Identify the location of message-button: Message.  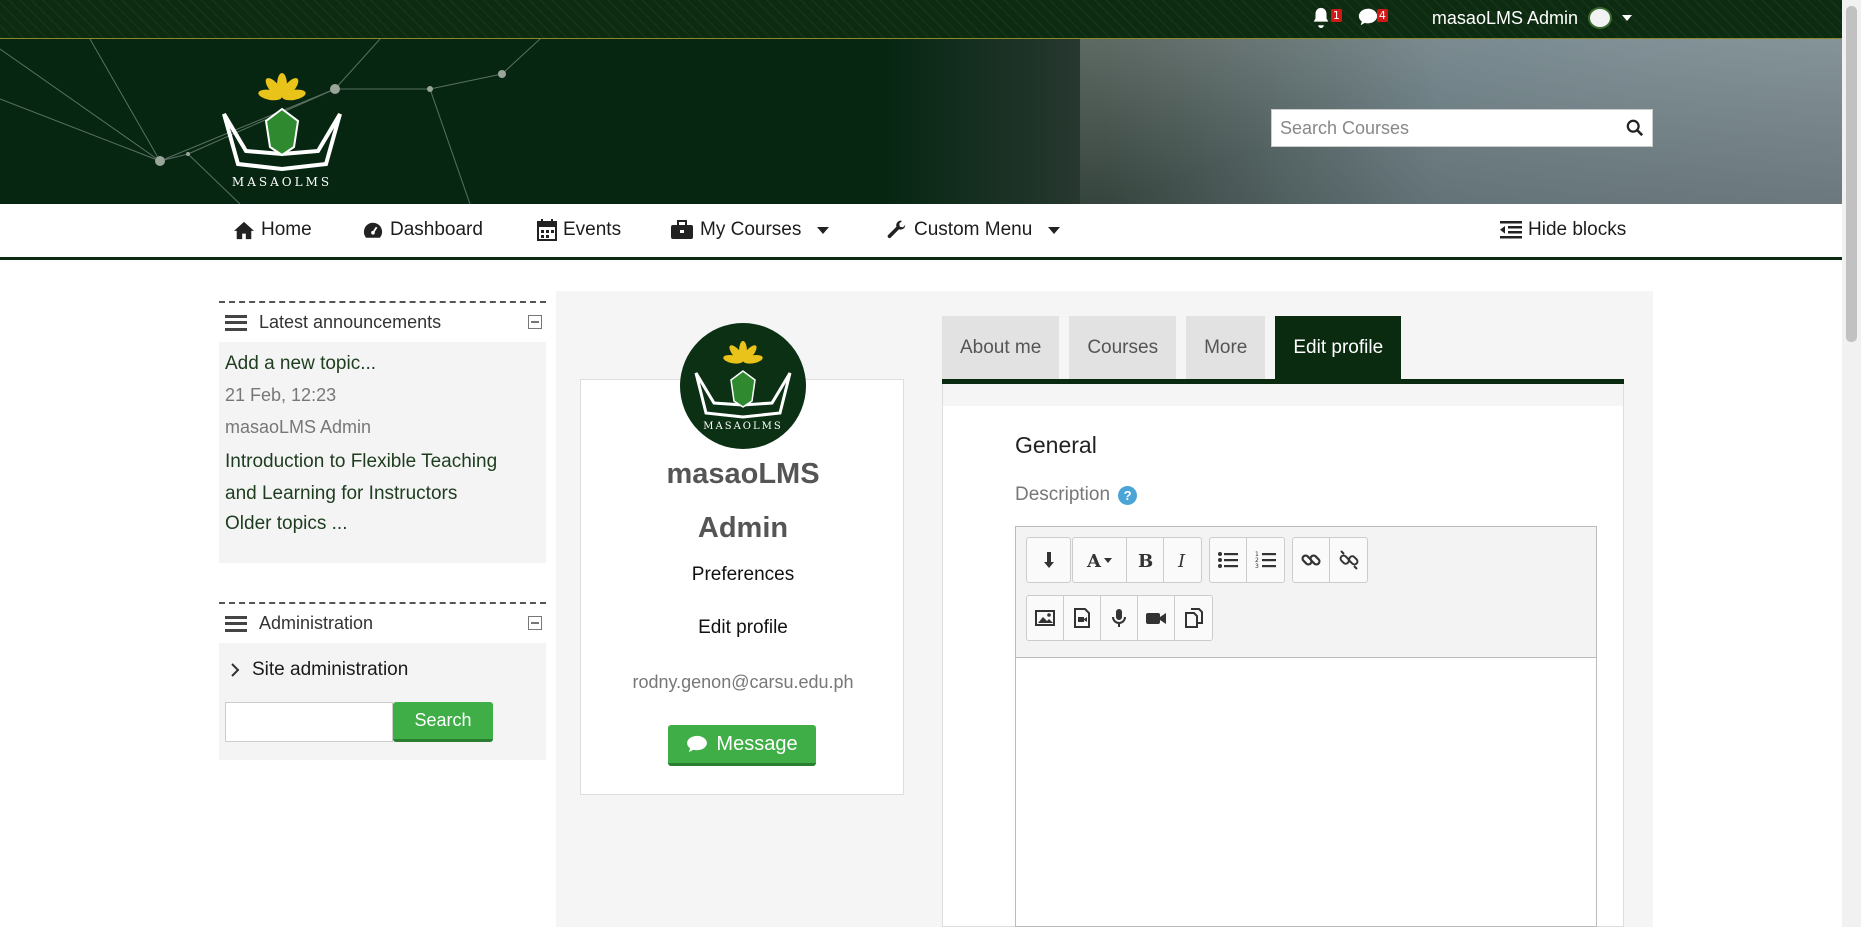
(742, 745).